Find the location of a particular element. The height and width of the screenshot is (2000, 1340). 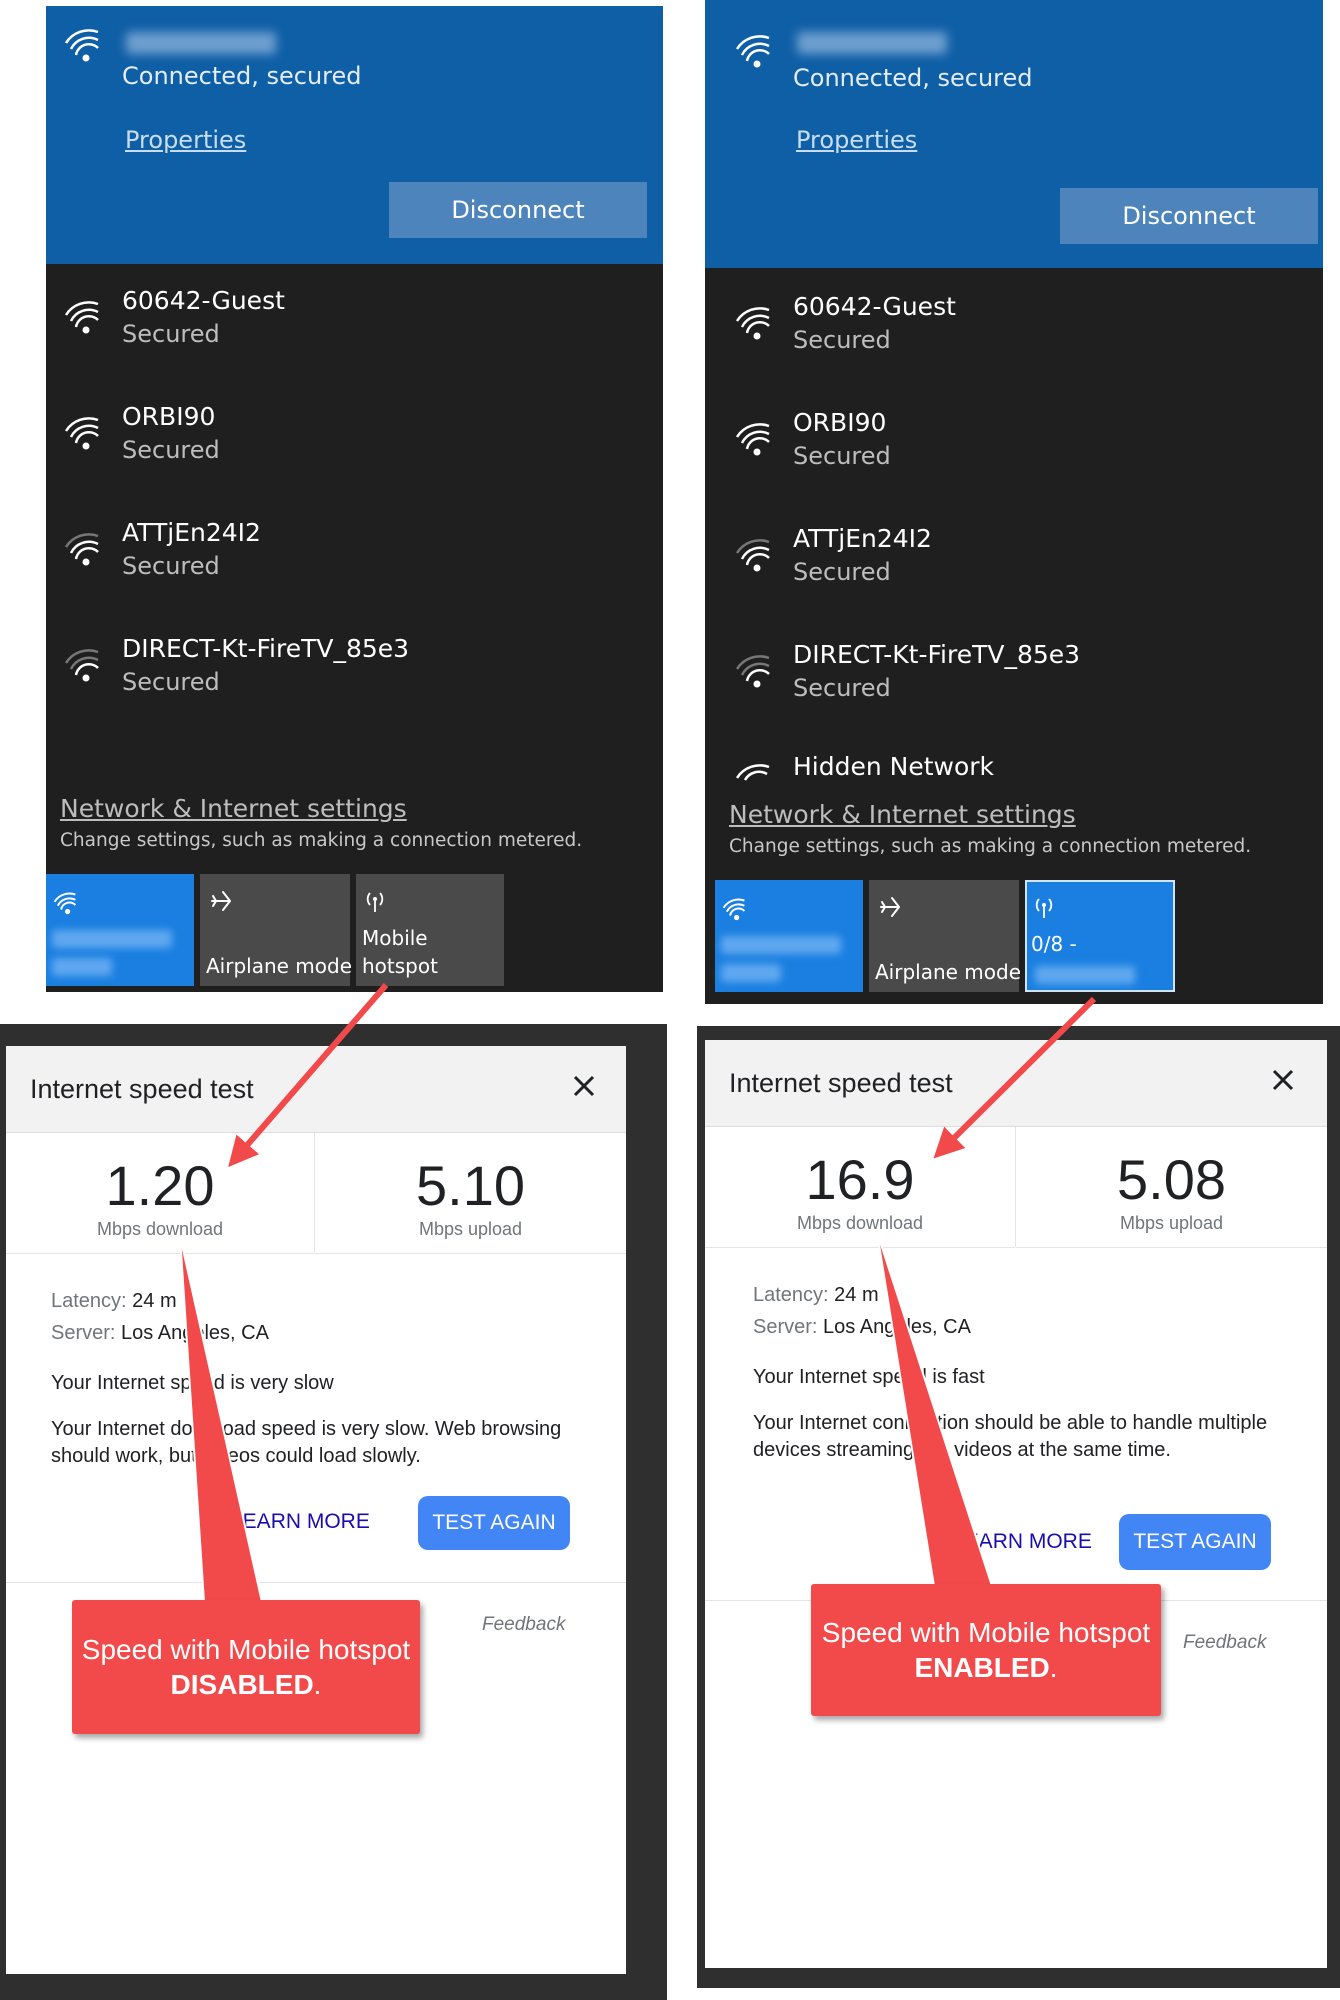

arrow-hotspot-to-download-left is located at coordinates (308, 1075).